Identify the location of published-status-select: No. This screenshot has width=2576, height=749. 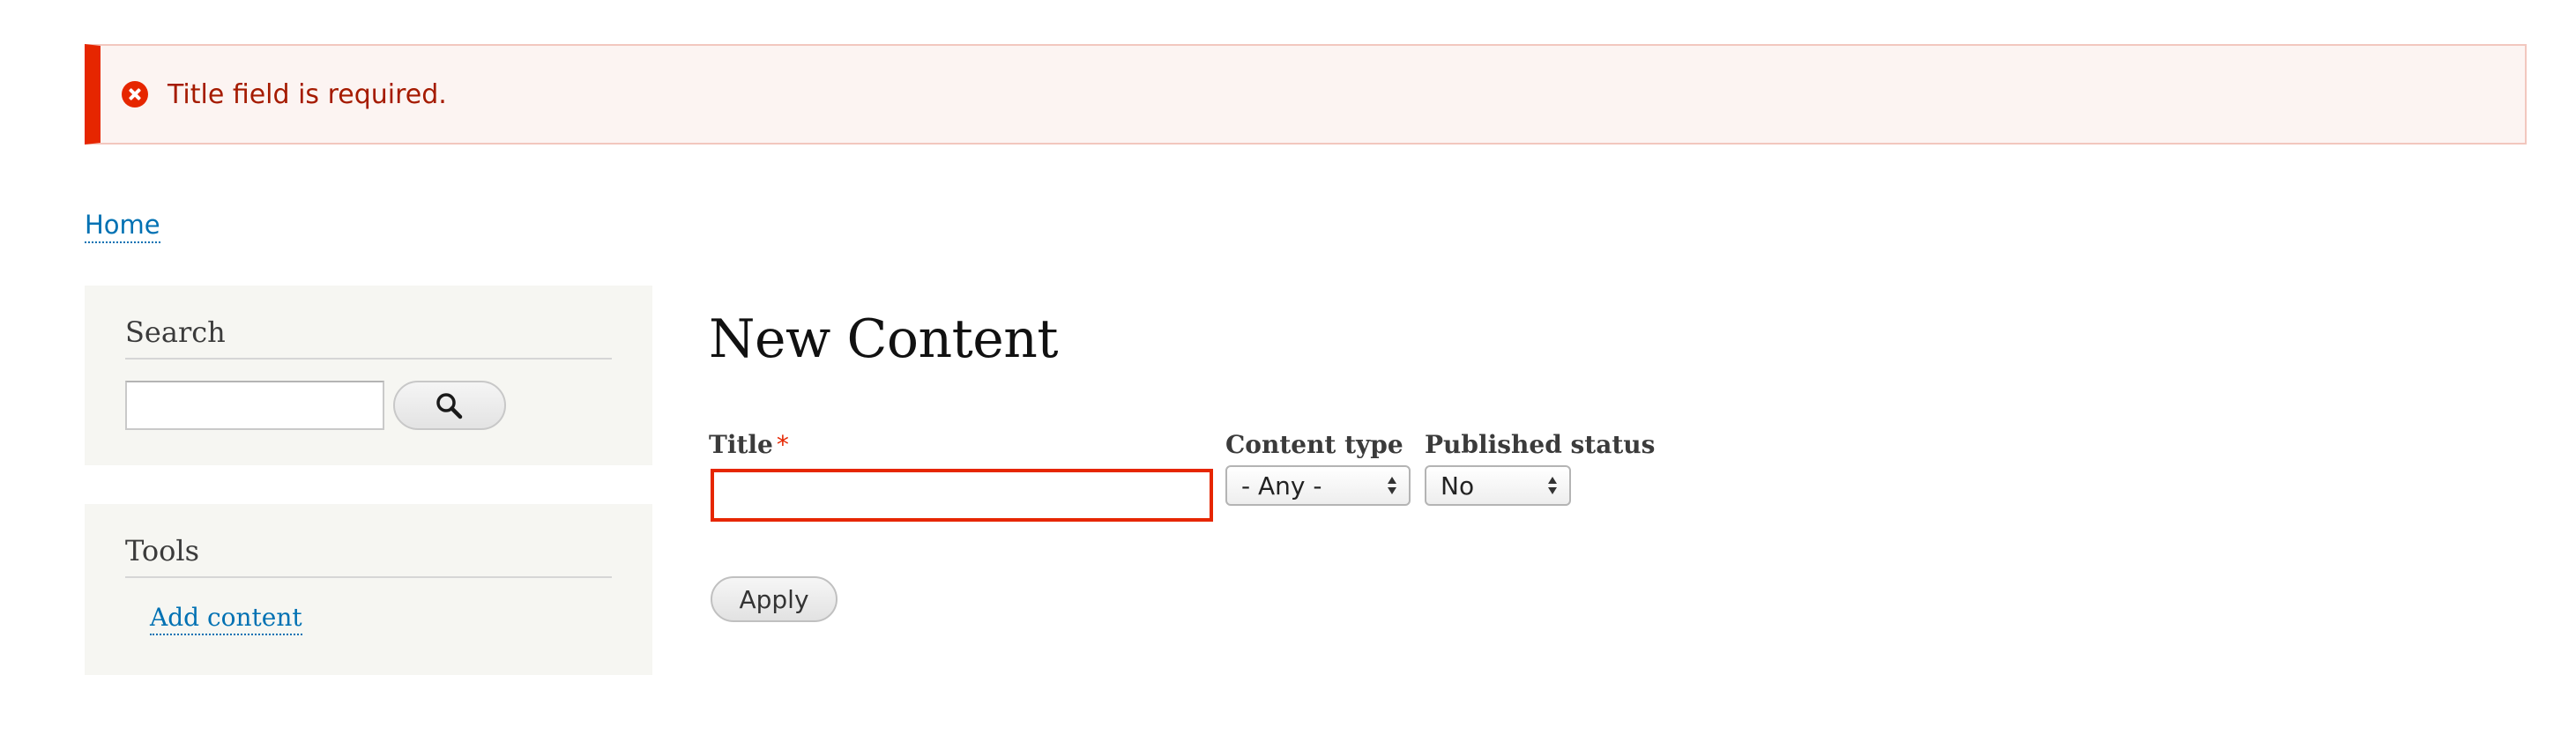
(1498, 486).